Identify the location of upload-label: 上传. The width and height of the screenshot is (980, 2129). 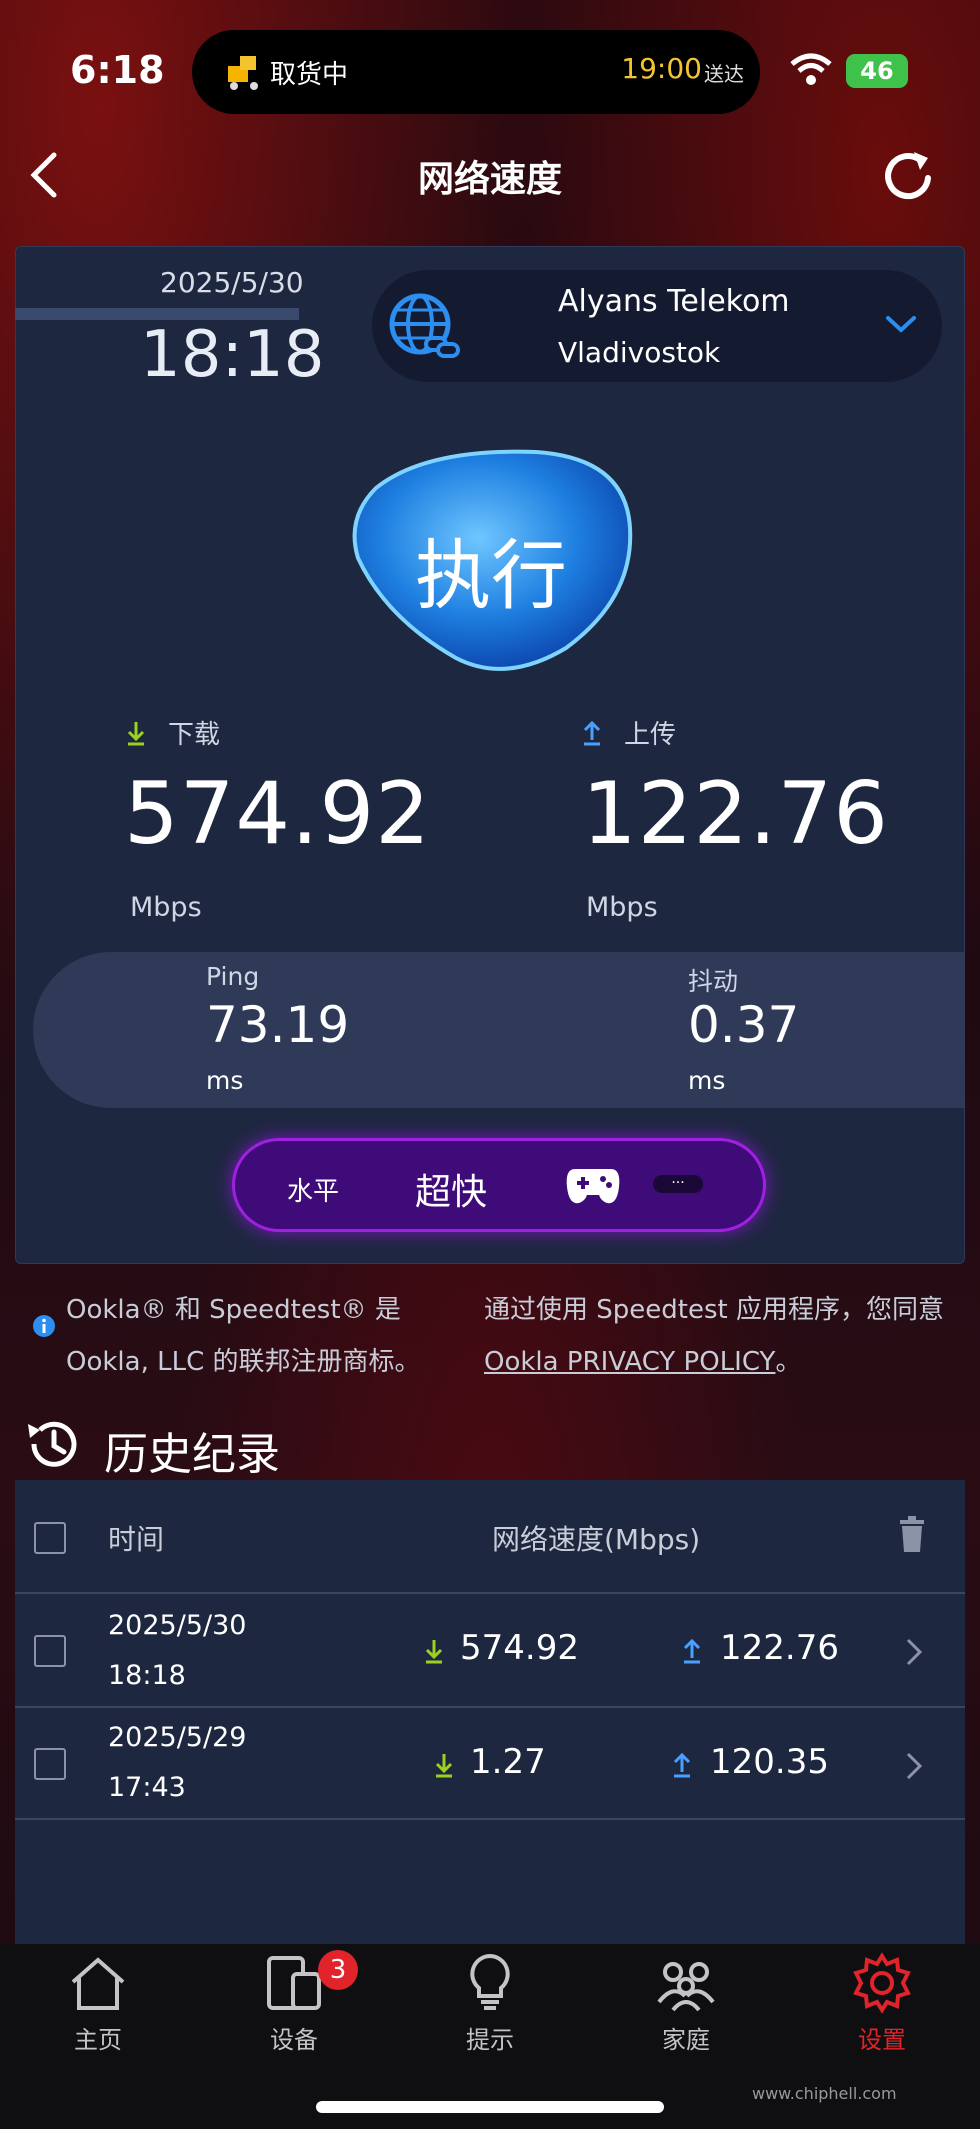
(650, 735).